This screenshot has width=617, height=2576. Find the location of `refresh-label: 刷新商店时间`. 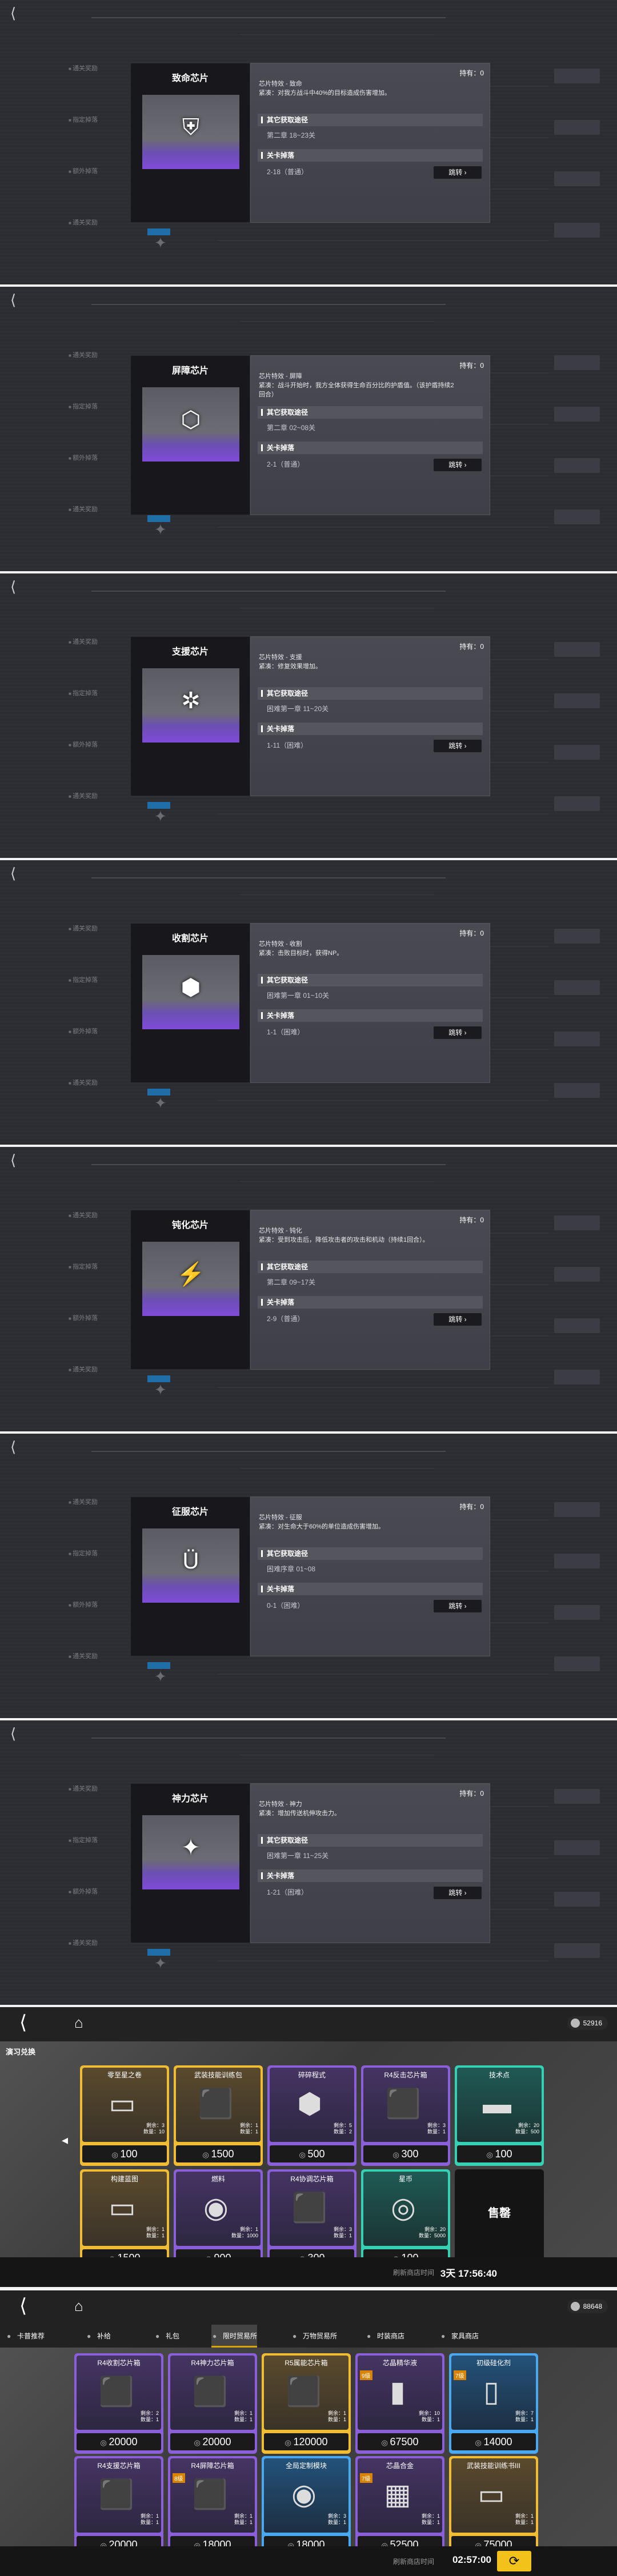

refresh-label: 刷新商店时间 is located at coordinates (413, 2273).